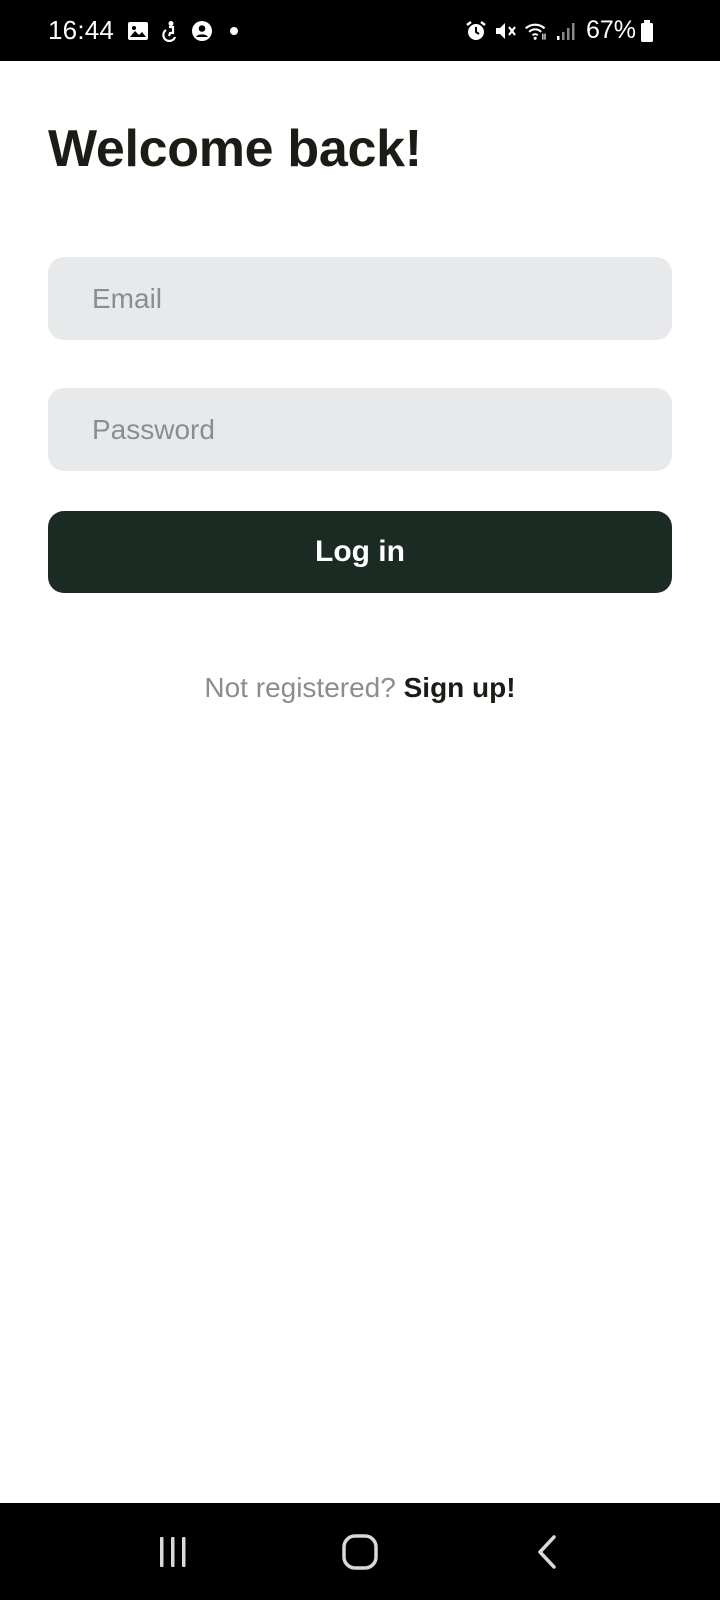  Describe the element at coordinates (300, 687) in the screenshot. I see `signup-prompt: Not registered?` at that location.